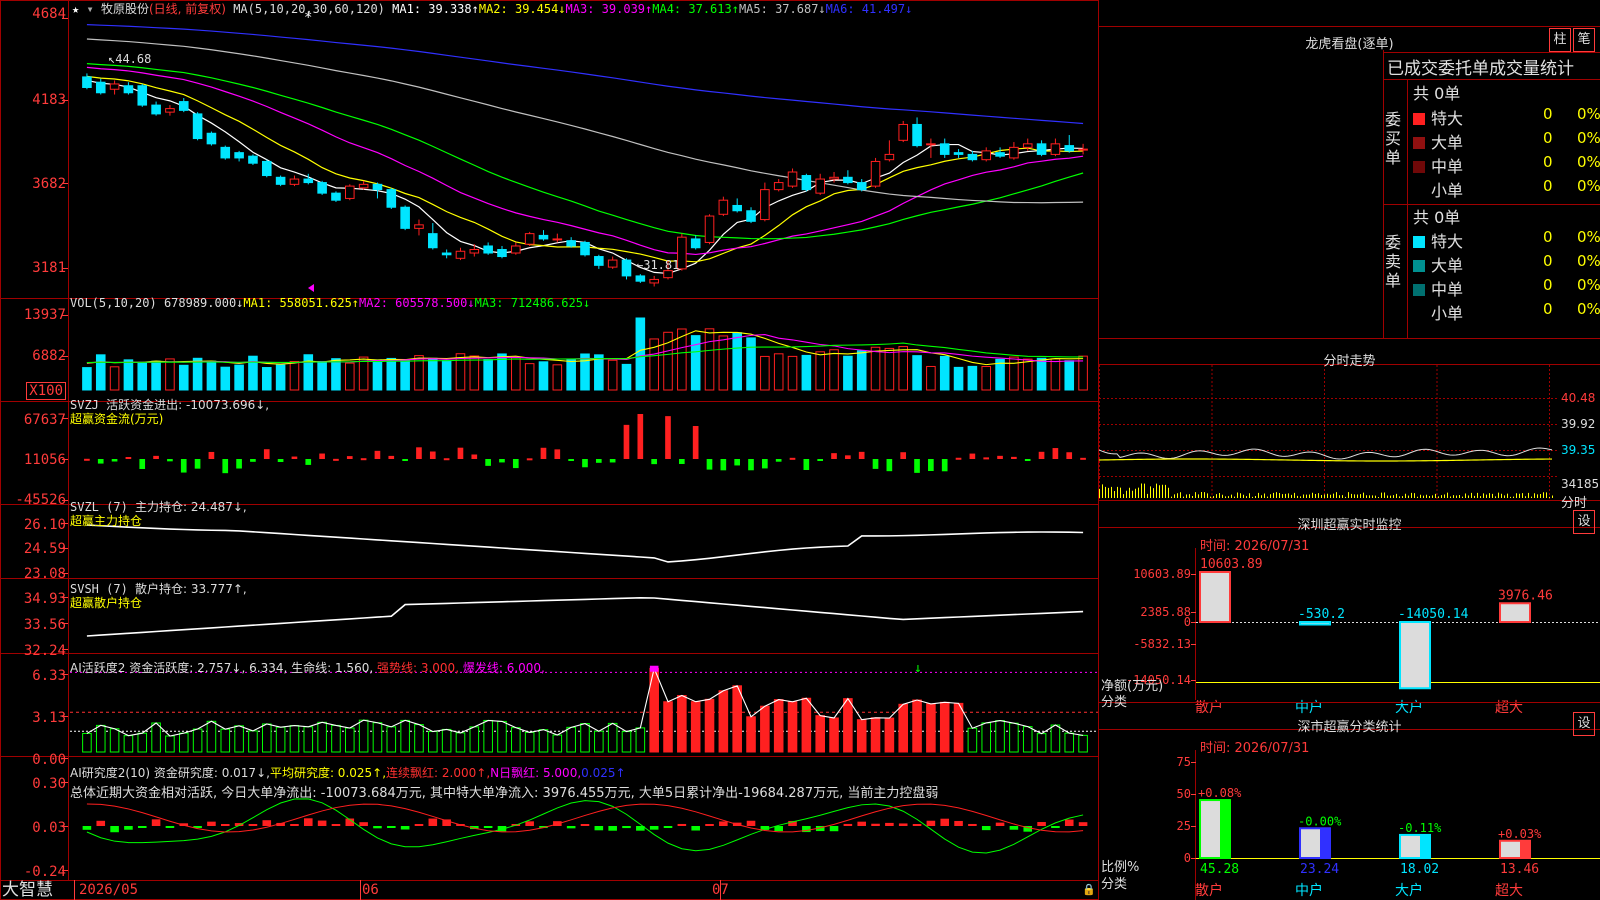 The height and width of the screenshot is (900, 1600). Describe the element at coordinates (44, 315) in the screenshot. I see `vol-ytick: 13937` at that location.